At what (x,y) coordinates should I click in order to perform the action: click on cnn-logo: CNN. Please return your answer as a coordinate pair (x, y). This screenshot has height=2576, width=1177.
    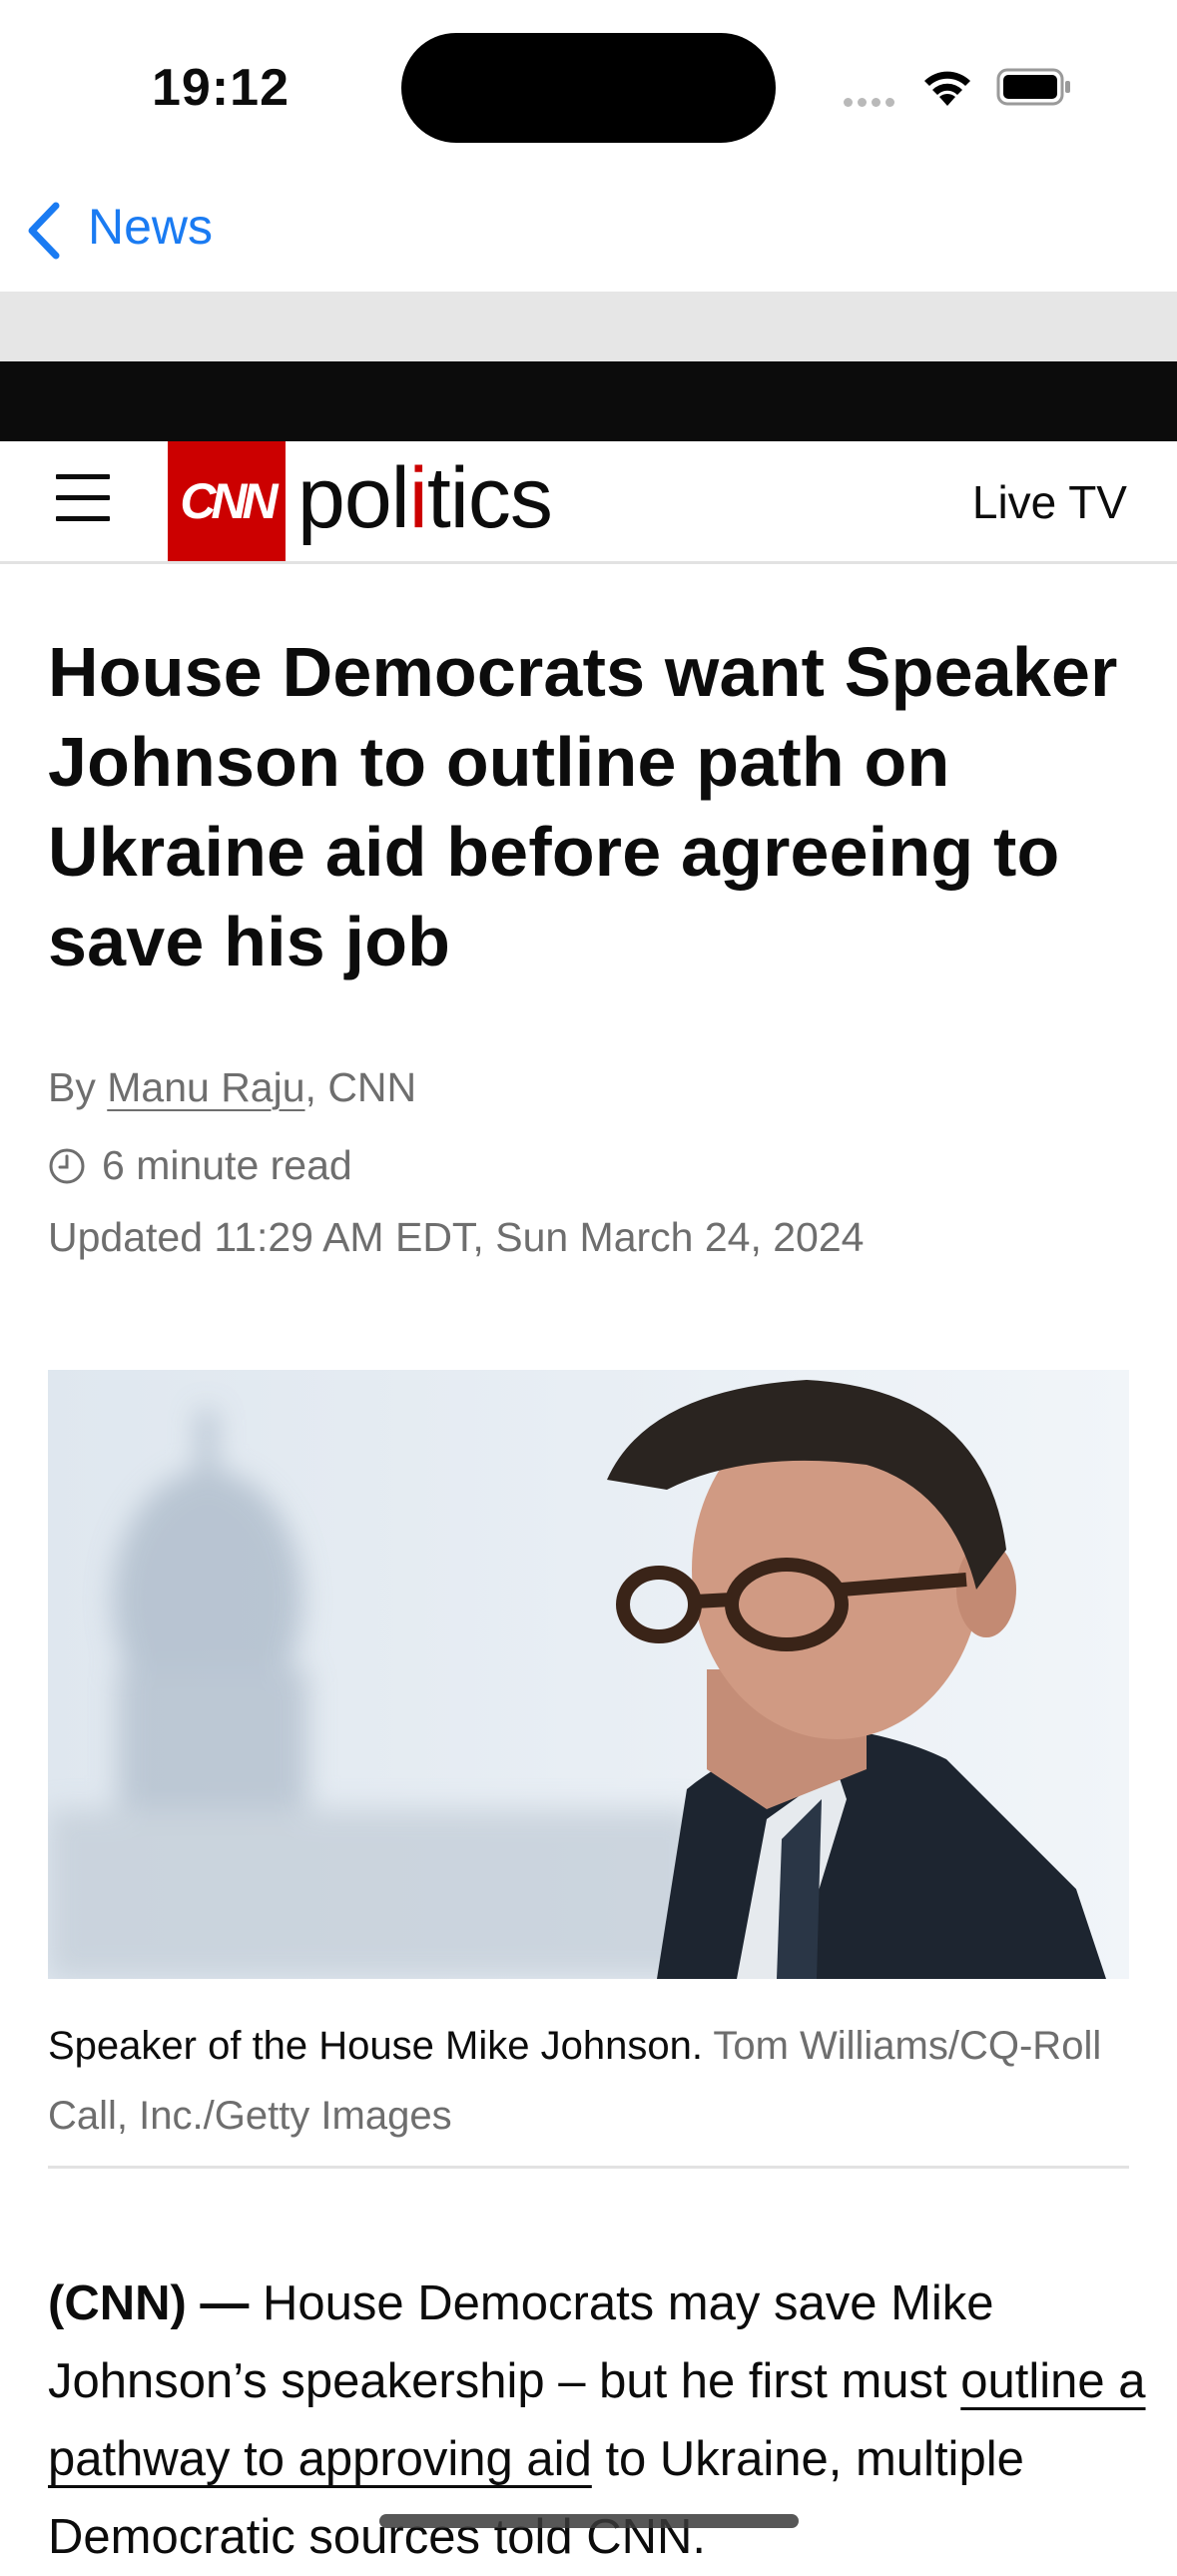
    Looking at the image, I should click on (227, 501).